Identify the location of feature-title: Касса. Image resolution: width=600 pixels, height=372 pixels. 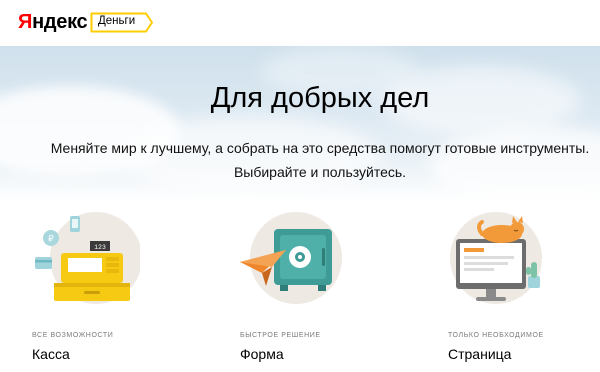
(51, 354).